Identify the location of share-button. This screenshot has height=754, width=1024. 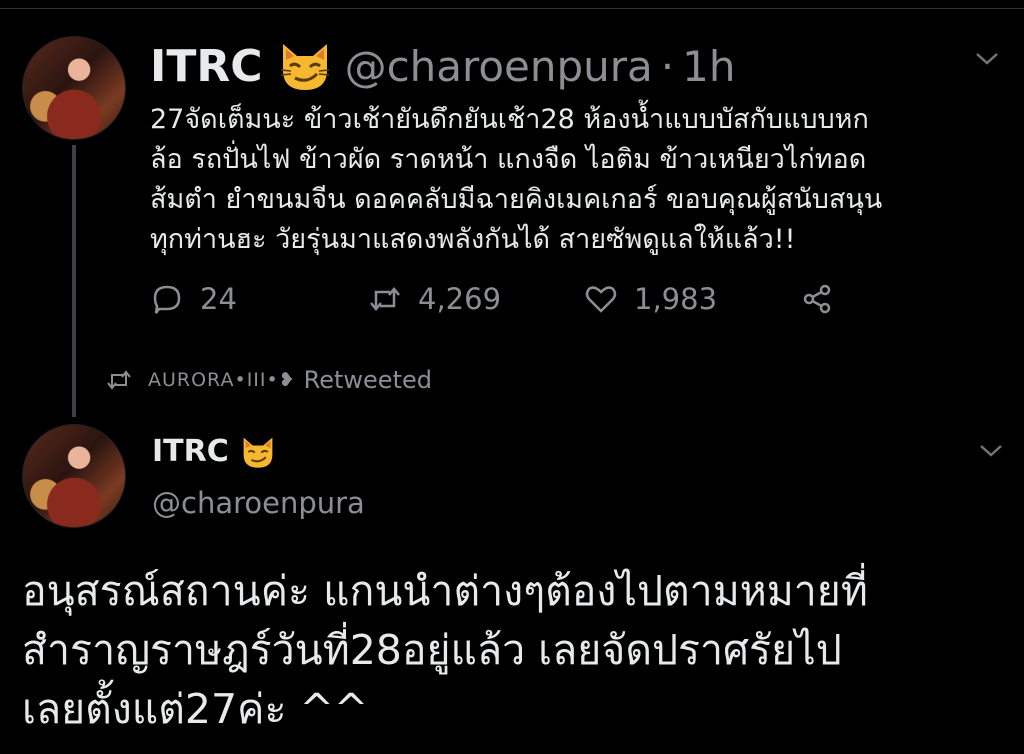
(825, 299).